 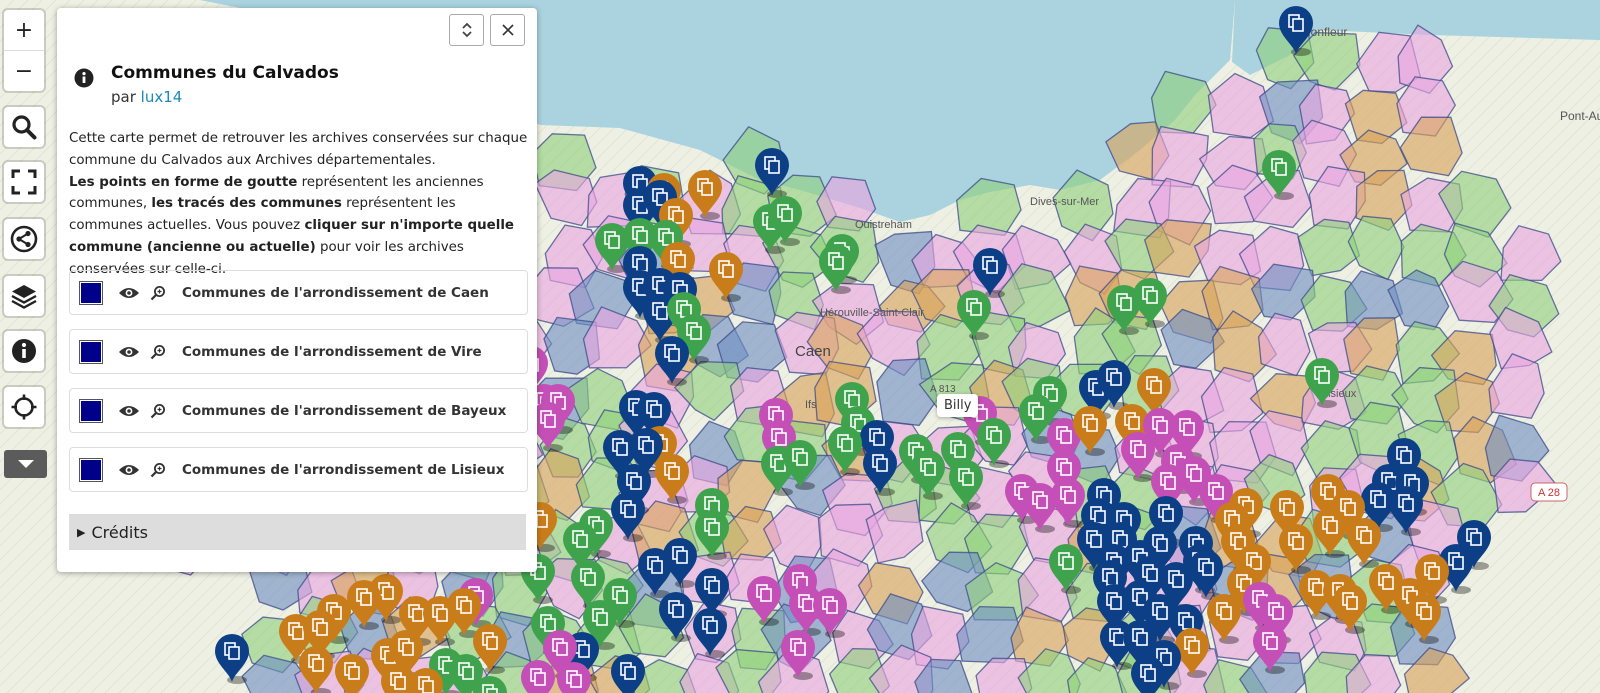 I want to click on share-button, so click(x=24, y=239).